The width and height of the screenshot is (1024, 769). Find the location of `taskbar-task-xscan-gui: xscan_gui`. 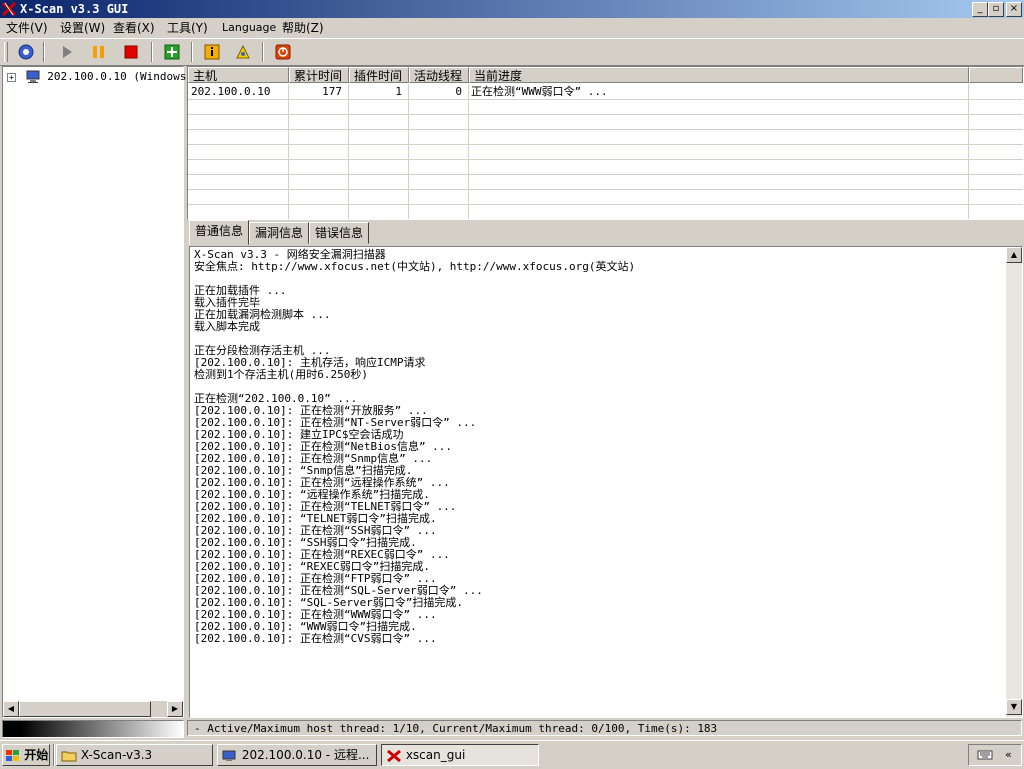

taskbar-task-xscan-gui: xscan_gui is located at coordinates (460, 755).